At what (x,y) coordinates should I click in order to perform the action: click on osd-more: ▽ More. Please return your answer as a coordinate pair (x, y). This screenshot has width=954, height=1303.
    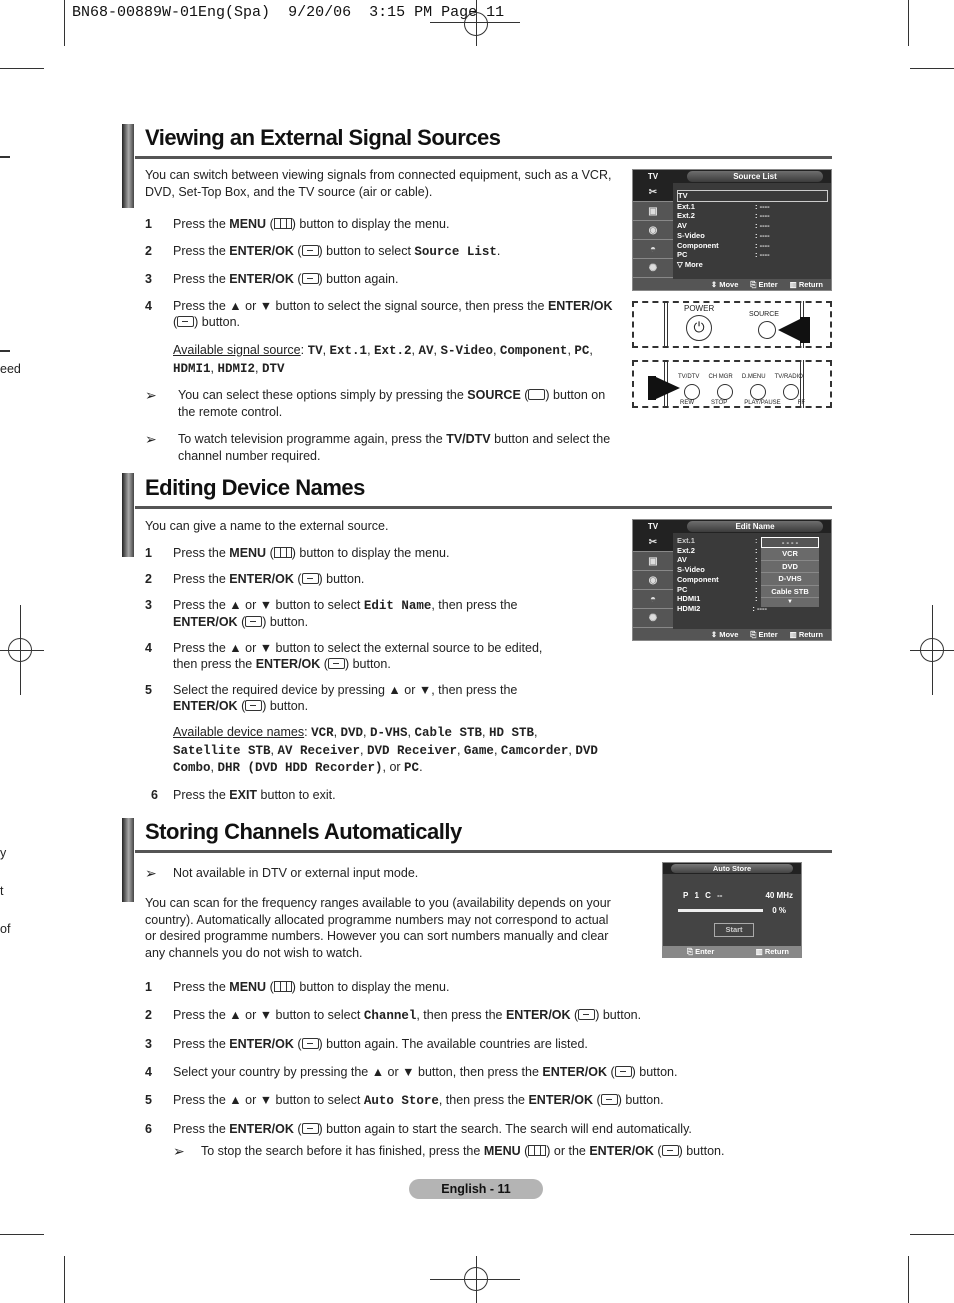
    Looking at the image, I should click on (752, 265).